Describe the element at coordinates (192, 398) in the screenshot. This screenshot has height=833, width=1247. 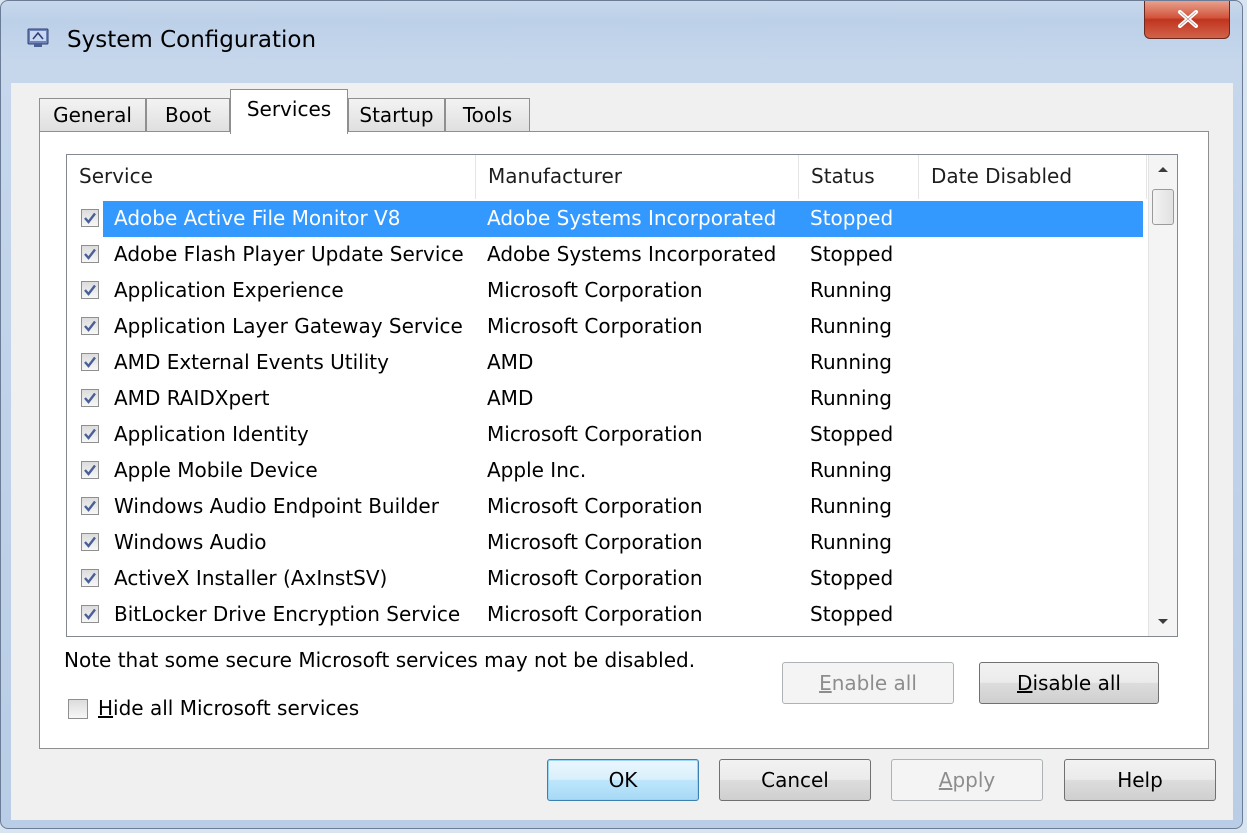
I see `service-name: AMD RAIDXpert` at that location.